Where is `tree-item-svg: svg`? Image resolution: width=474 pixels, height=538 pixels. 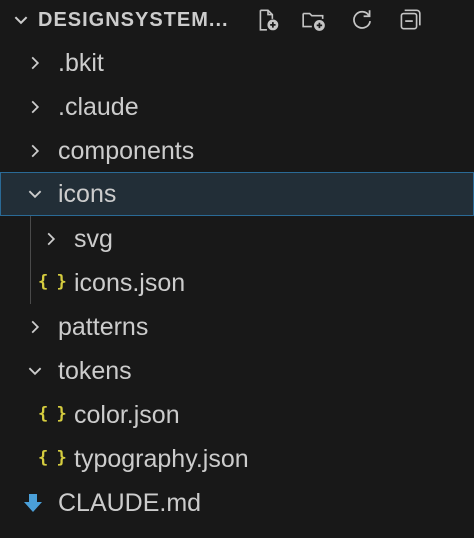
tree-item-svg: svg is located at coordinates (237, 239).